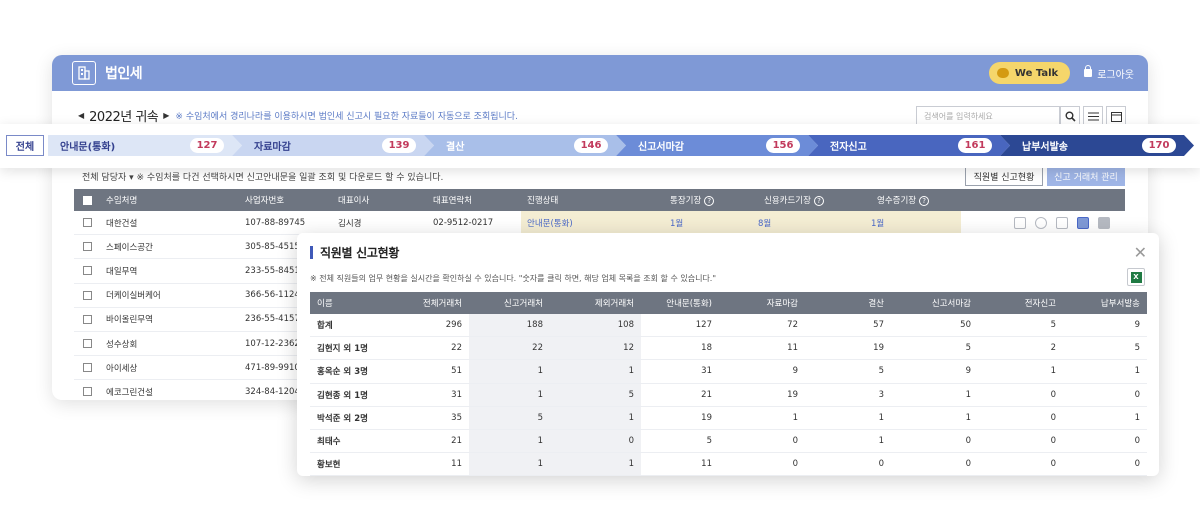 Image resolution: width=1200 pixels, height=522 pixels. I want to click on count-cell: 127, so click(680, 325).